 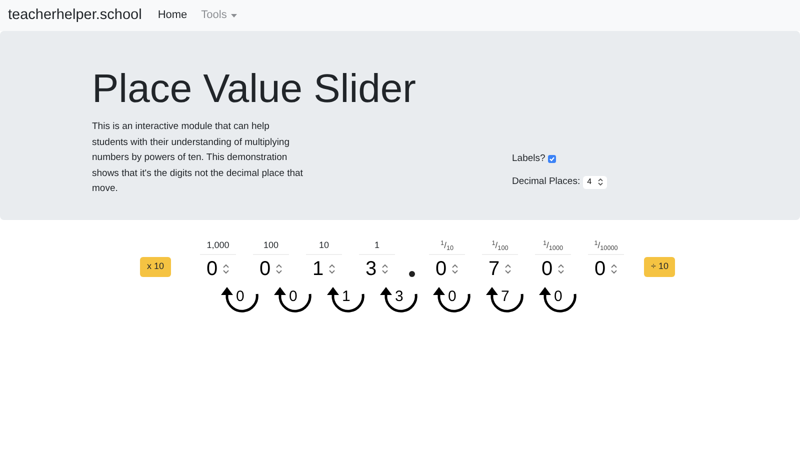 I want to click on description: This is an interactive module that can help students with their understanding of multiplying numbers by powers of ten. This demonstration shows that it's the digits not the decimal place that move., so click(x=198, y=158).